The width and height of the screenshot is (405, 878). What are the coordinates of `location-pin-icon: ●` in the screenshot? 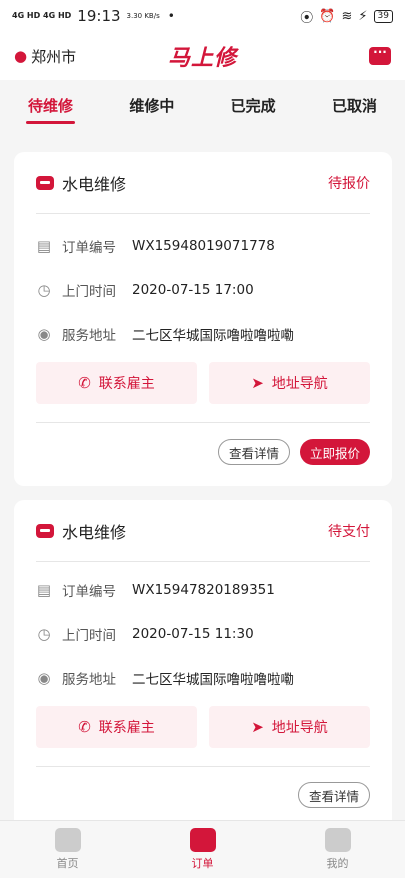 It's located at (21, 56).